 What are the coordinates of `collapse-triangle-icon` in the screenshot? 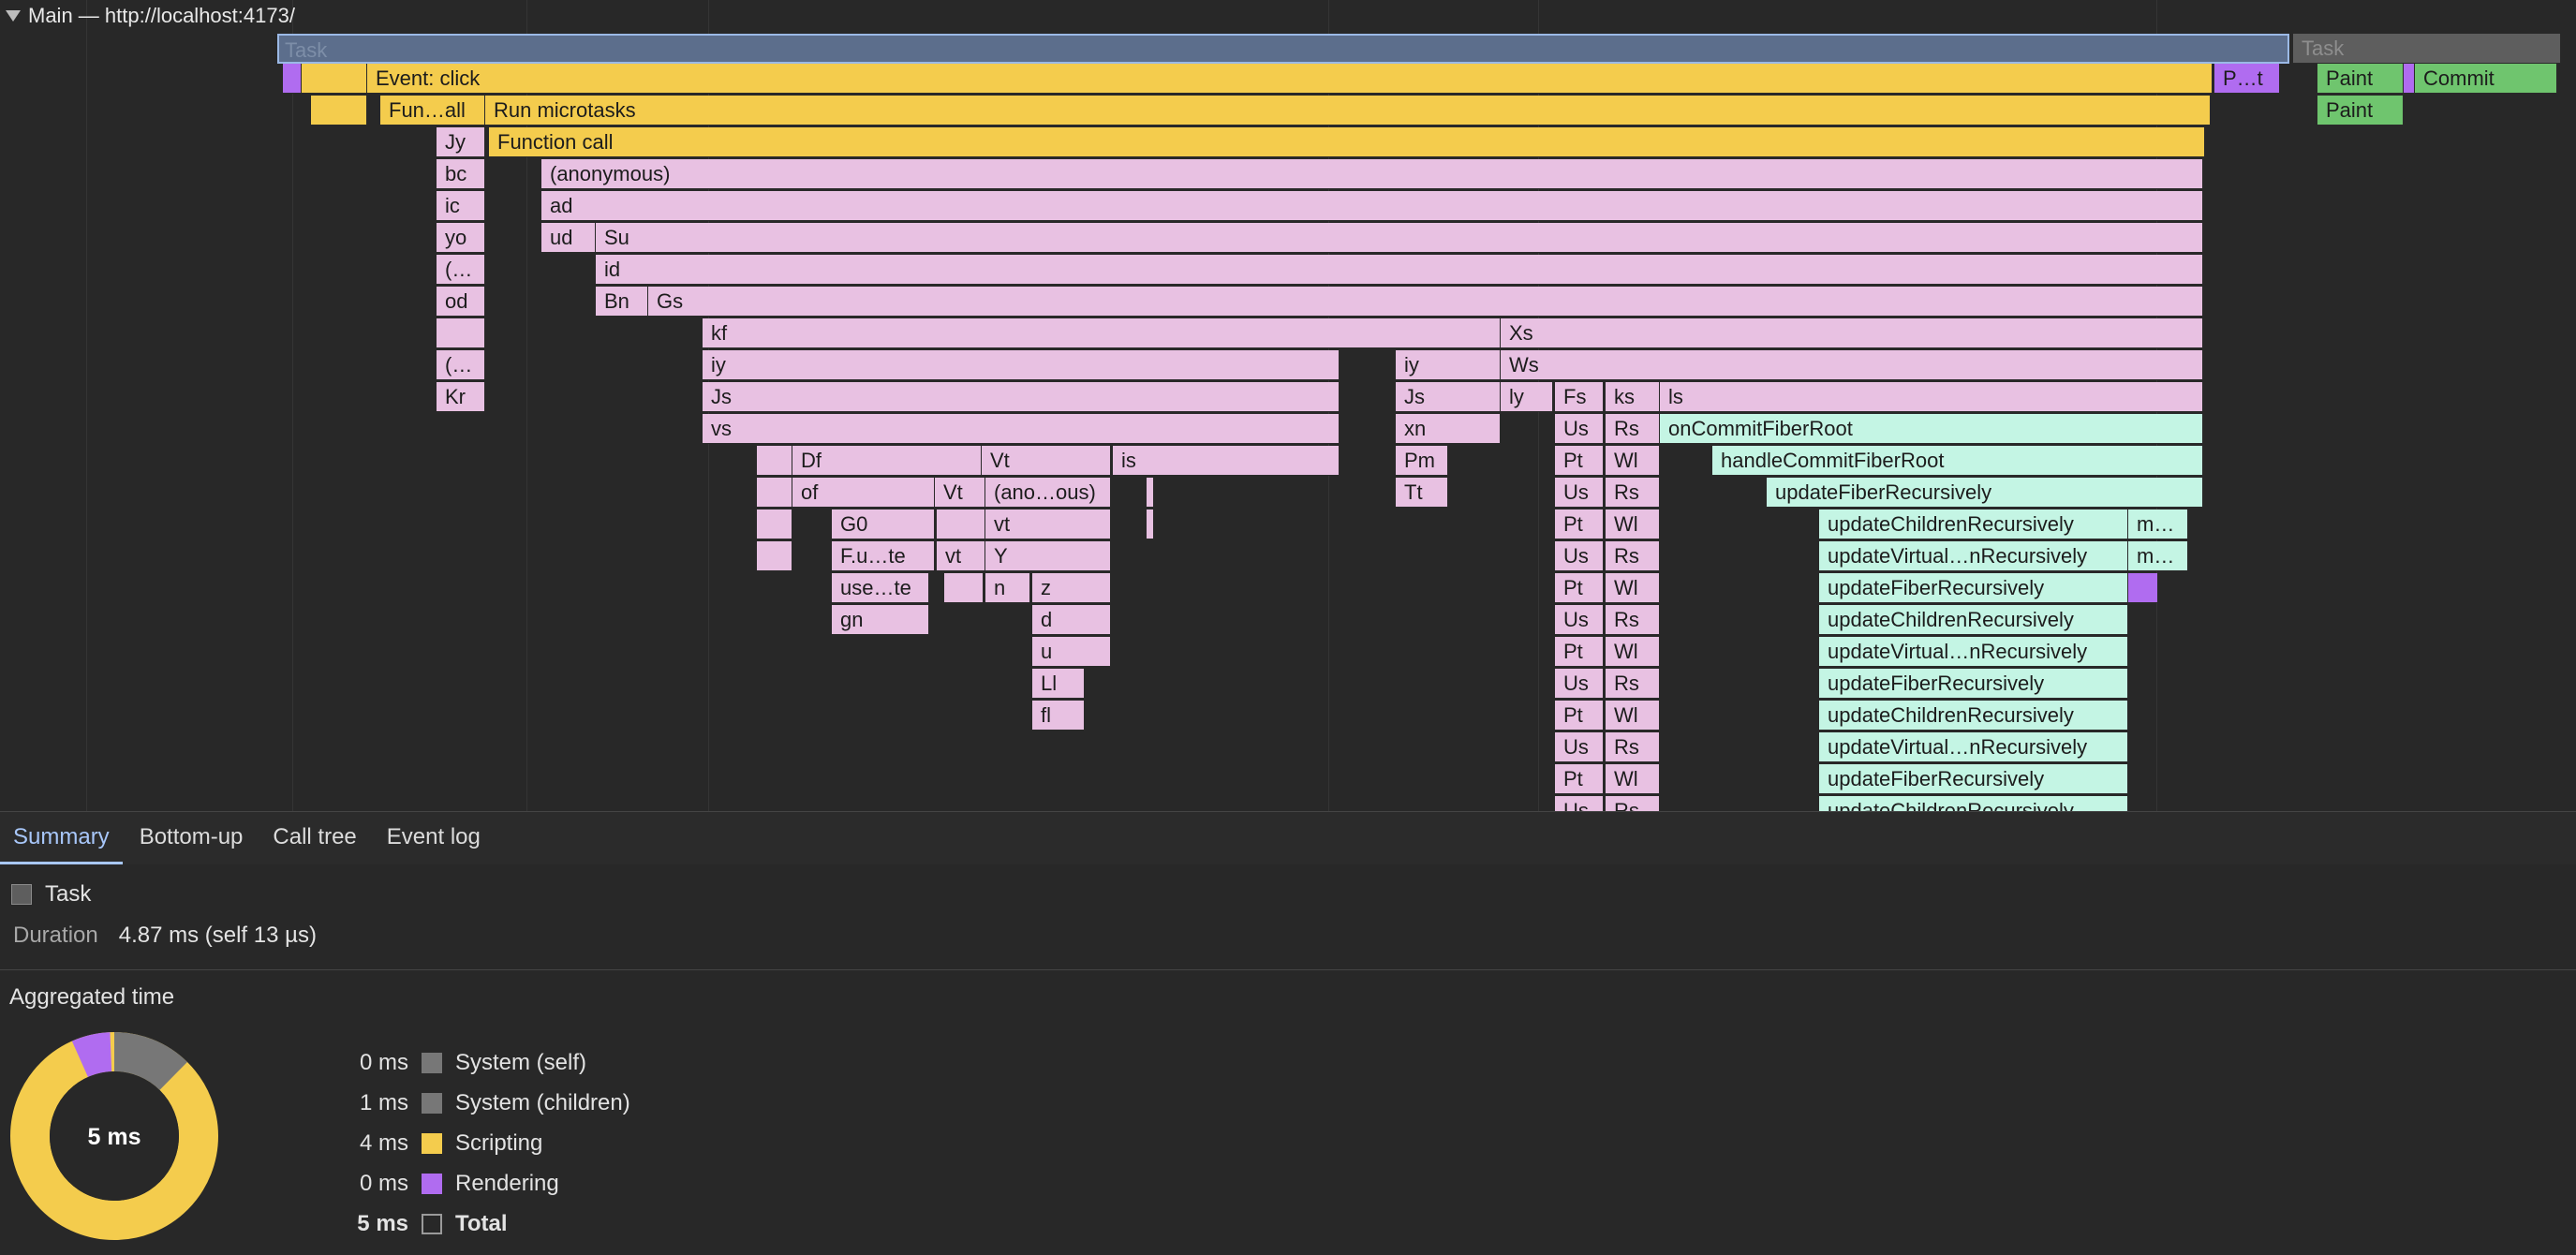 It's located at (13, 16).